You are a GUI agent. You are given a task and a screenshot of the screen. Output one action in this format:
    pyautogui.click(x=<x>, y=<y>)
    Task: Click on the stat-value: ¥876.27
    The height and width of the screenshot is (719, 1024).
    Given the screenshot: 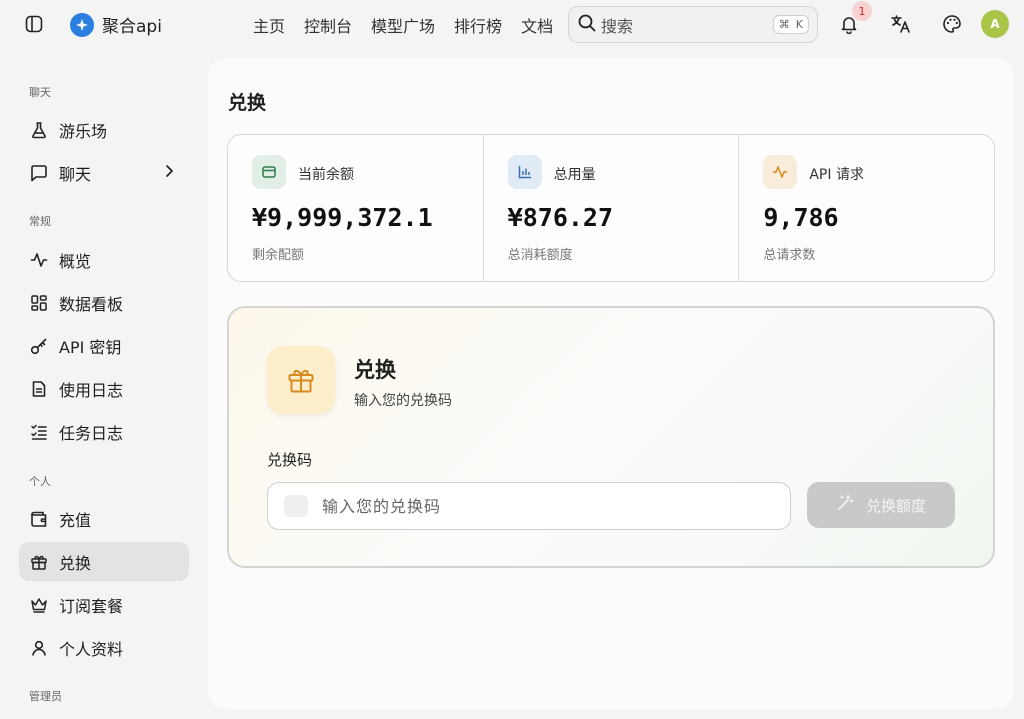 What is the action you would take?
    pyautogui.click(x=560, y=217)
    